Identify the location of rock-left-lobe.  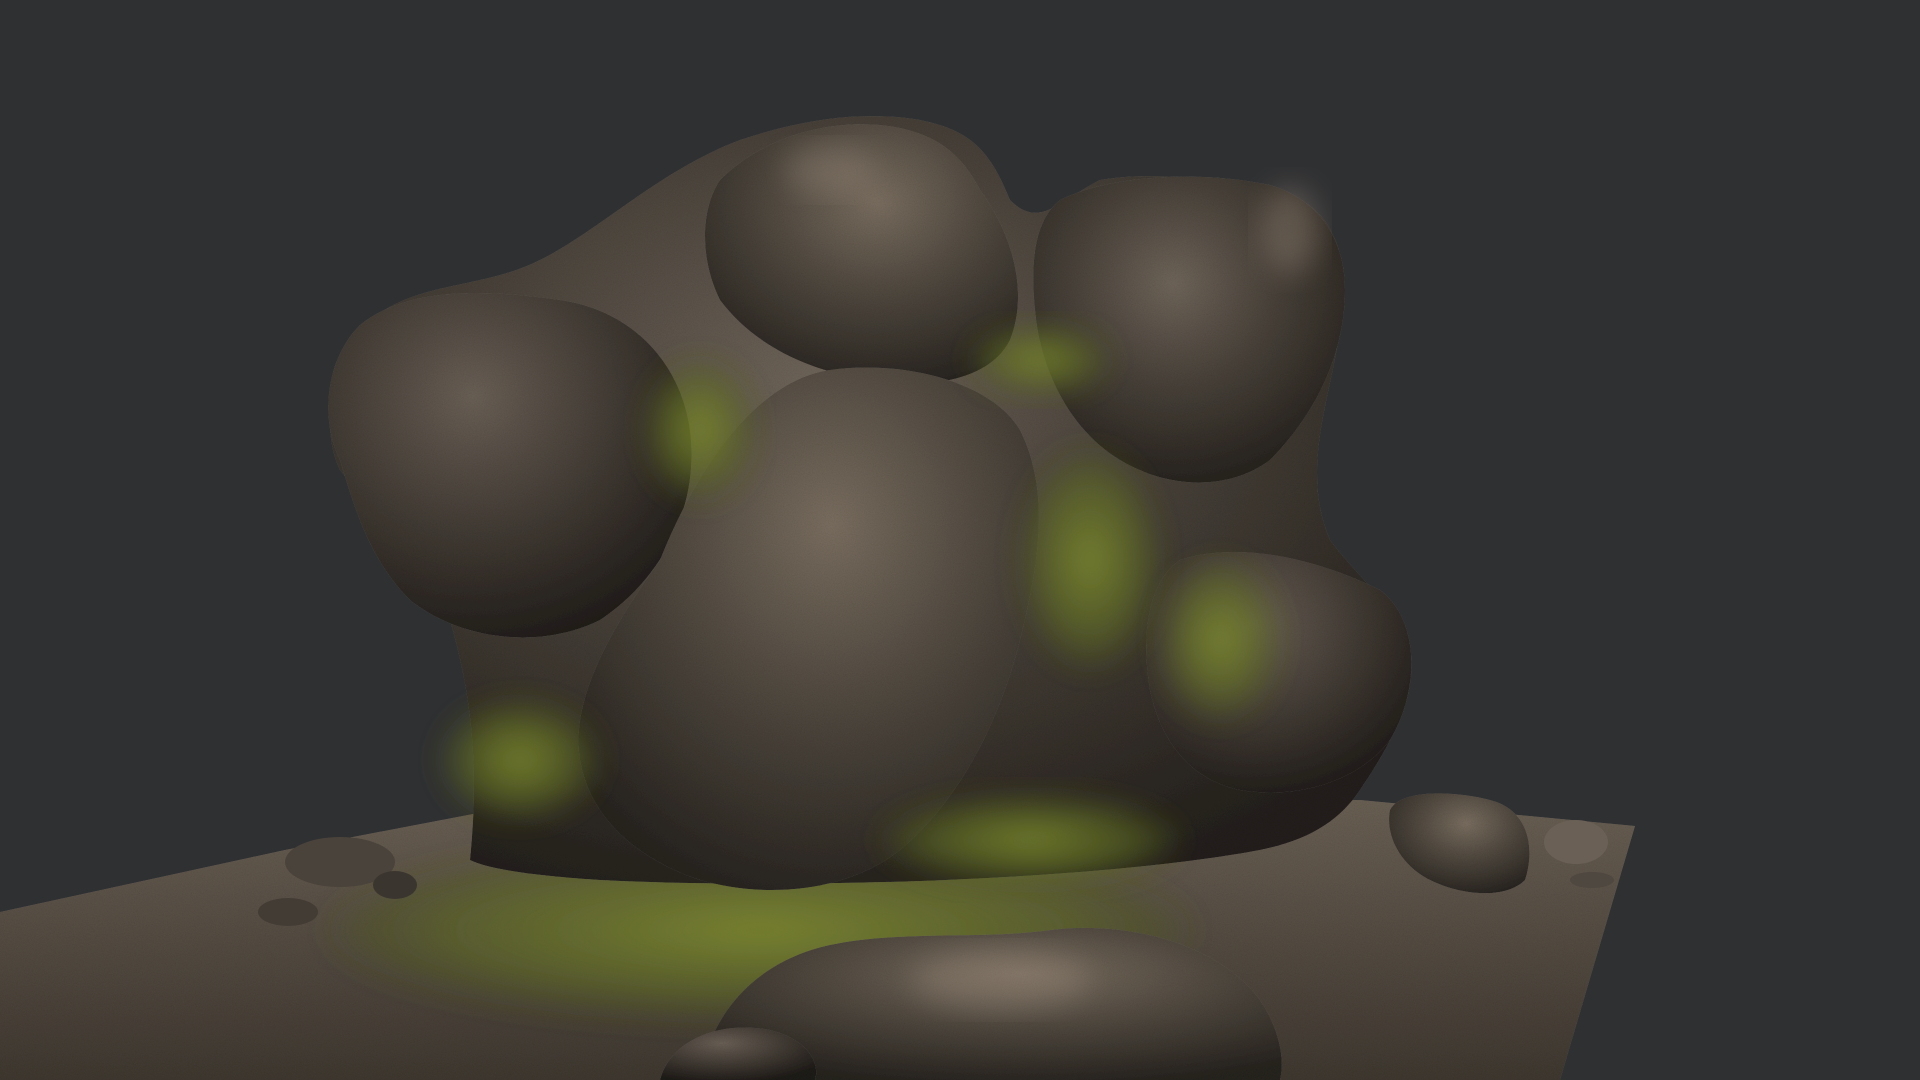
(510, 465).